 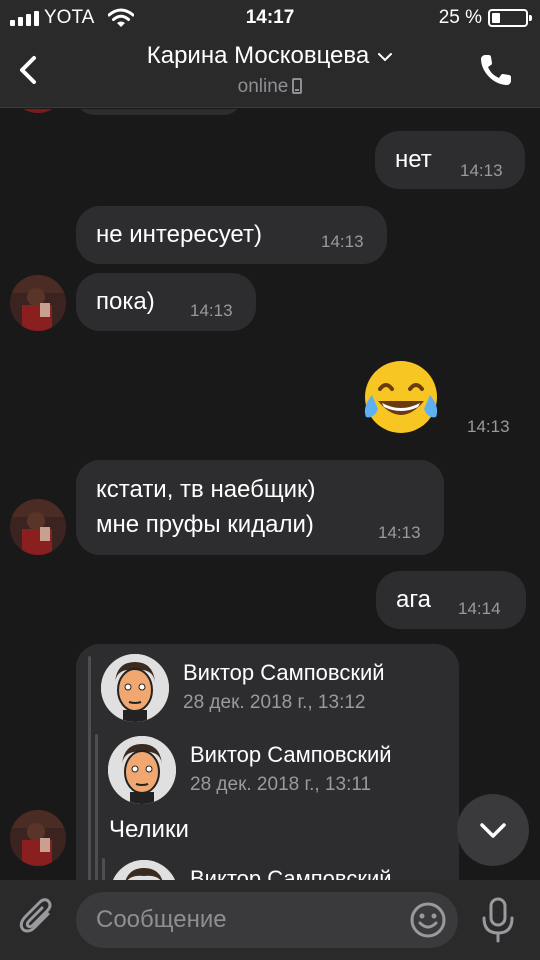 I want to click on message-bubble-partial, so click(x=159, y=112).